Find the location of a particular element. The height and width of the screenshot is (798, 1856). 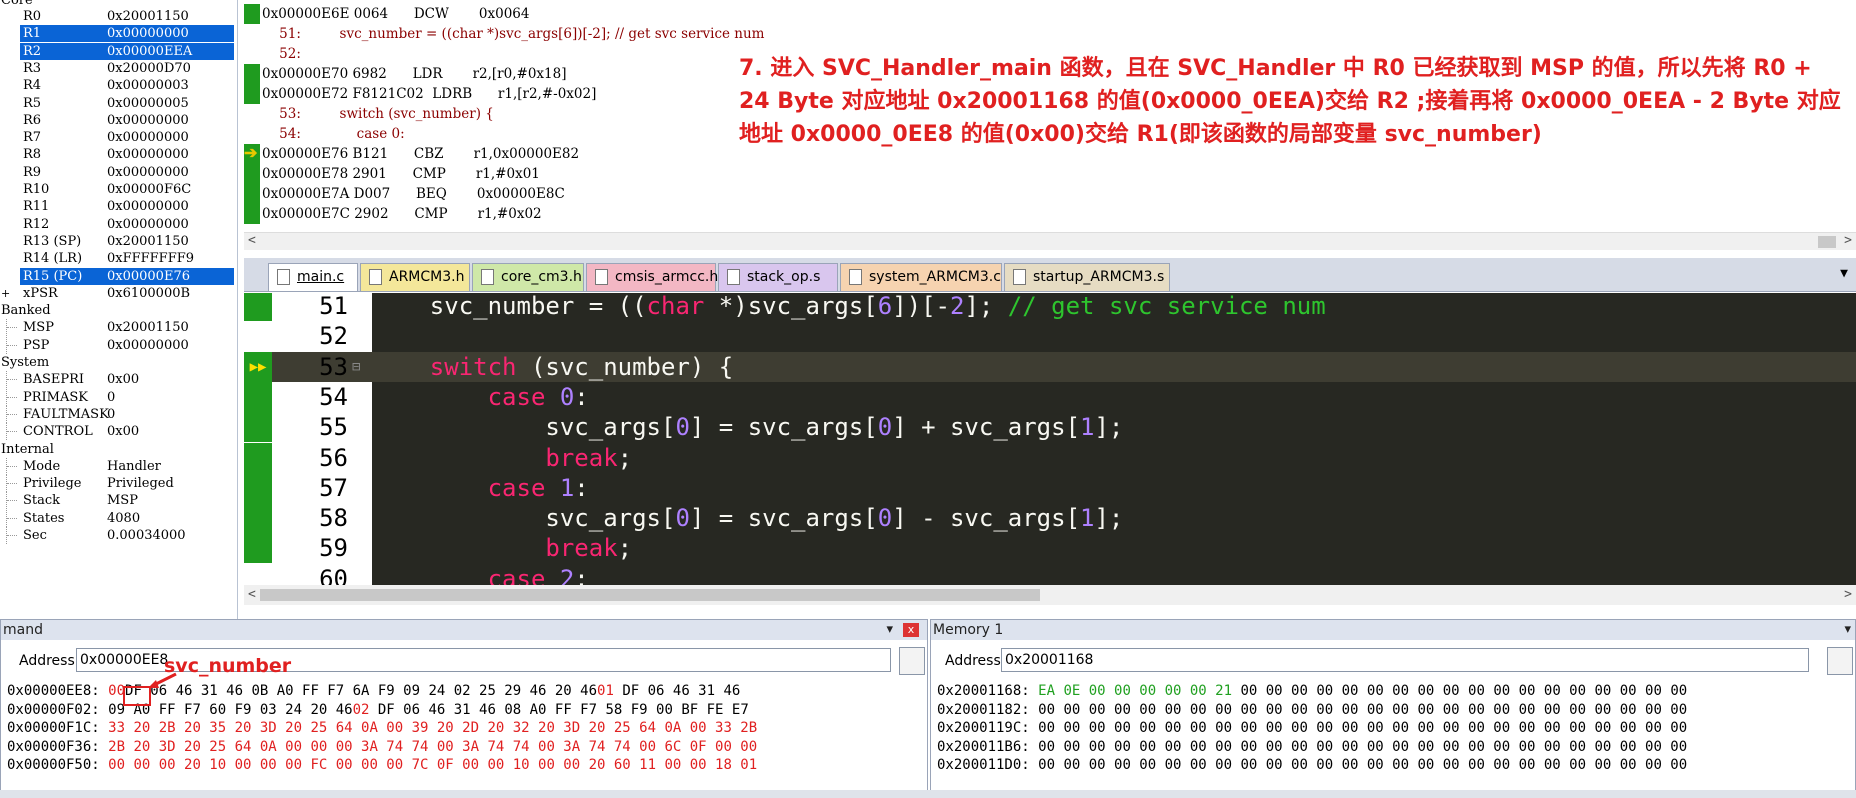

register-row: R10 0x00000F6C is located at coordinates (118, 189).